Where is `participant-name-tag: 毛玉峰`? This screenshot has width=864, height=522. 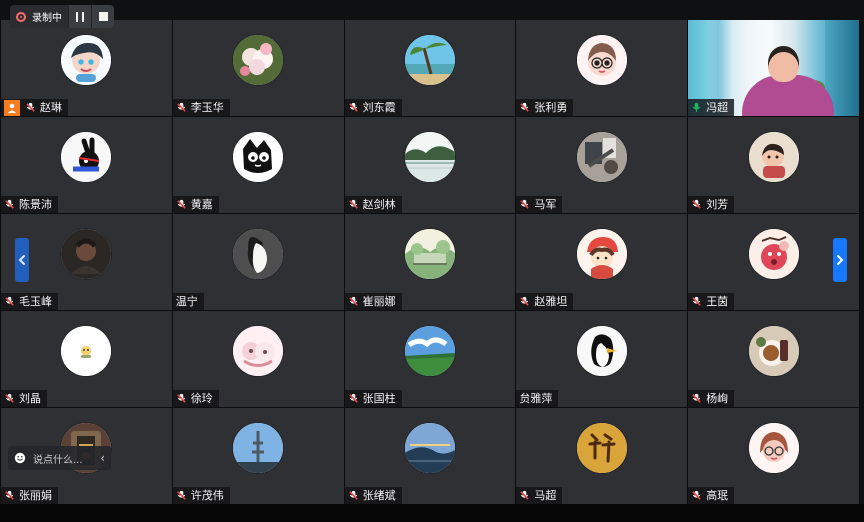 participant-name-tag: 毛玉峰 is located at coordinates (29, 301).